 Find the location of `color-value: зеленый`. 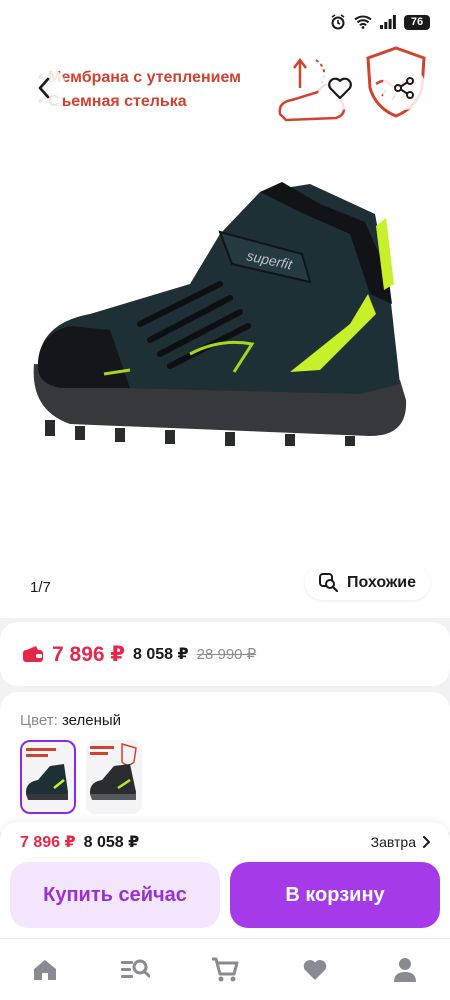

color-value: зеленый is located at coordinates (91, 720).